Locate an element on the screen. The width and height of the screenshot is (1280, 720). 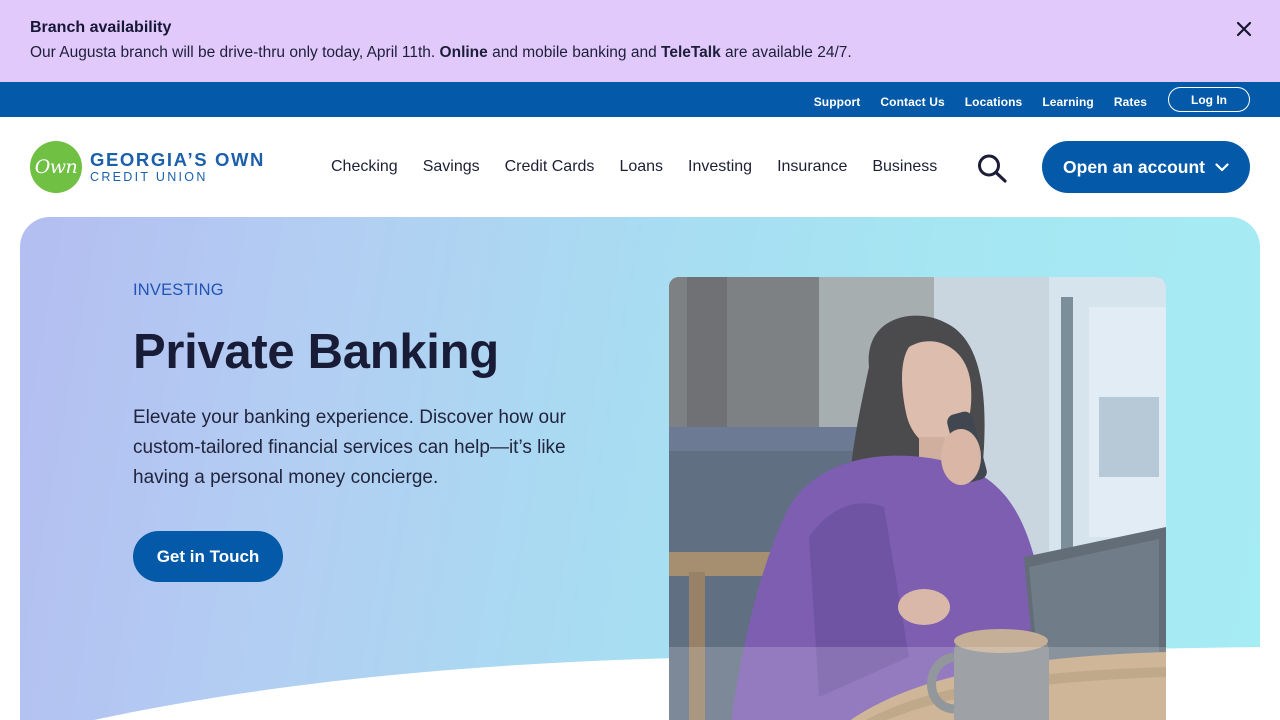
utility-link-contact-us: Contact Us is located at coordinates (912, 100).